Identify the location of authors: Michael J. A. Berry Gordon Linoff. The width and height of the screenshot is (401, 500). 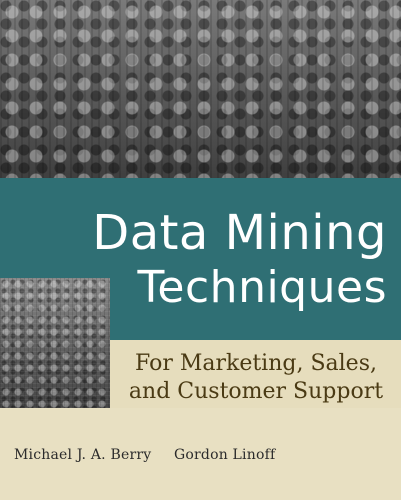
(144, 455).